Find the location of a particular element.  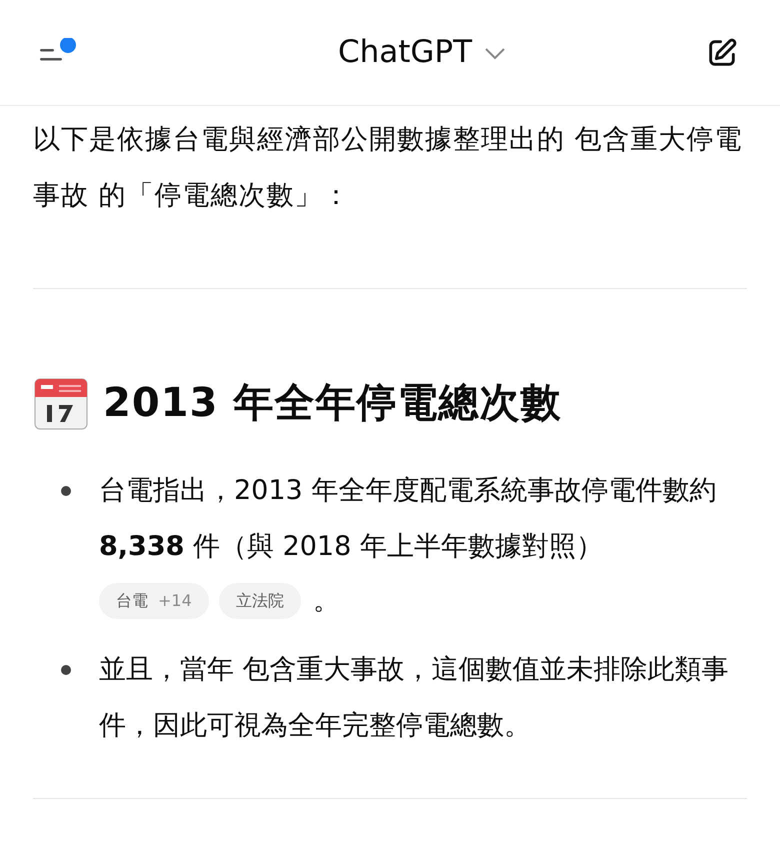

citation-chip: 台電 +14 is located at coordinates (154, 601).